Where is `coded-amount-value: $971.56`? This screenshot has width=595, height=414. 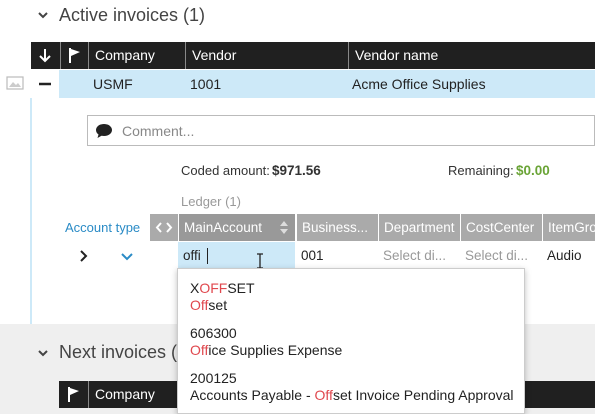 coded-amount-value: $971.56 is located at coordinates (296, 170).